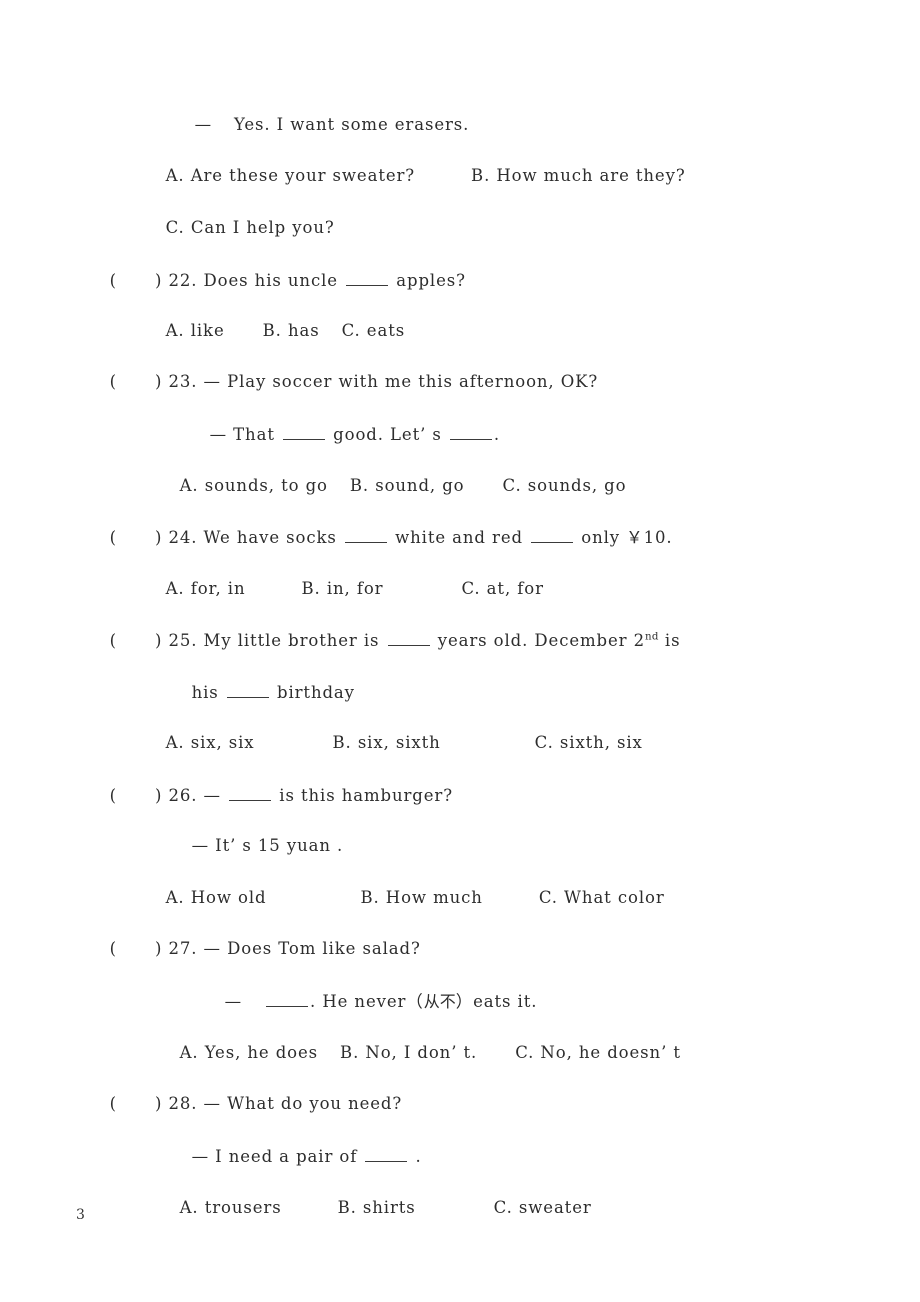  I want to click on question-27-option-c: C. No, he doesn’ t, so click(598, 1052).